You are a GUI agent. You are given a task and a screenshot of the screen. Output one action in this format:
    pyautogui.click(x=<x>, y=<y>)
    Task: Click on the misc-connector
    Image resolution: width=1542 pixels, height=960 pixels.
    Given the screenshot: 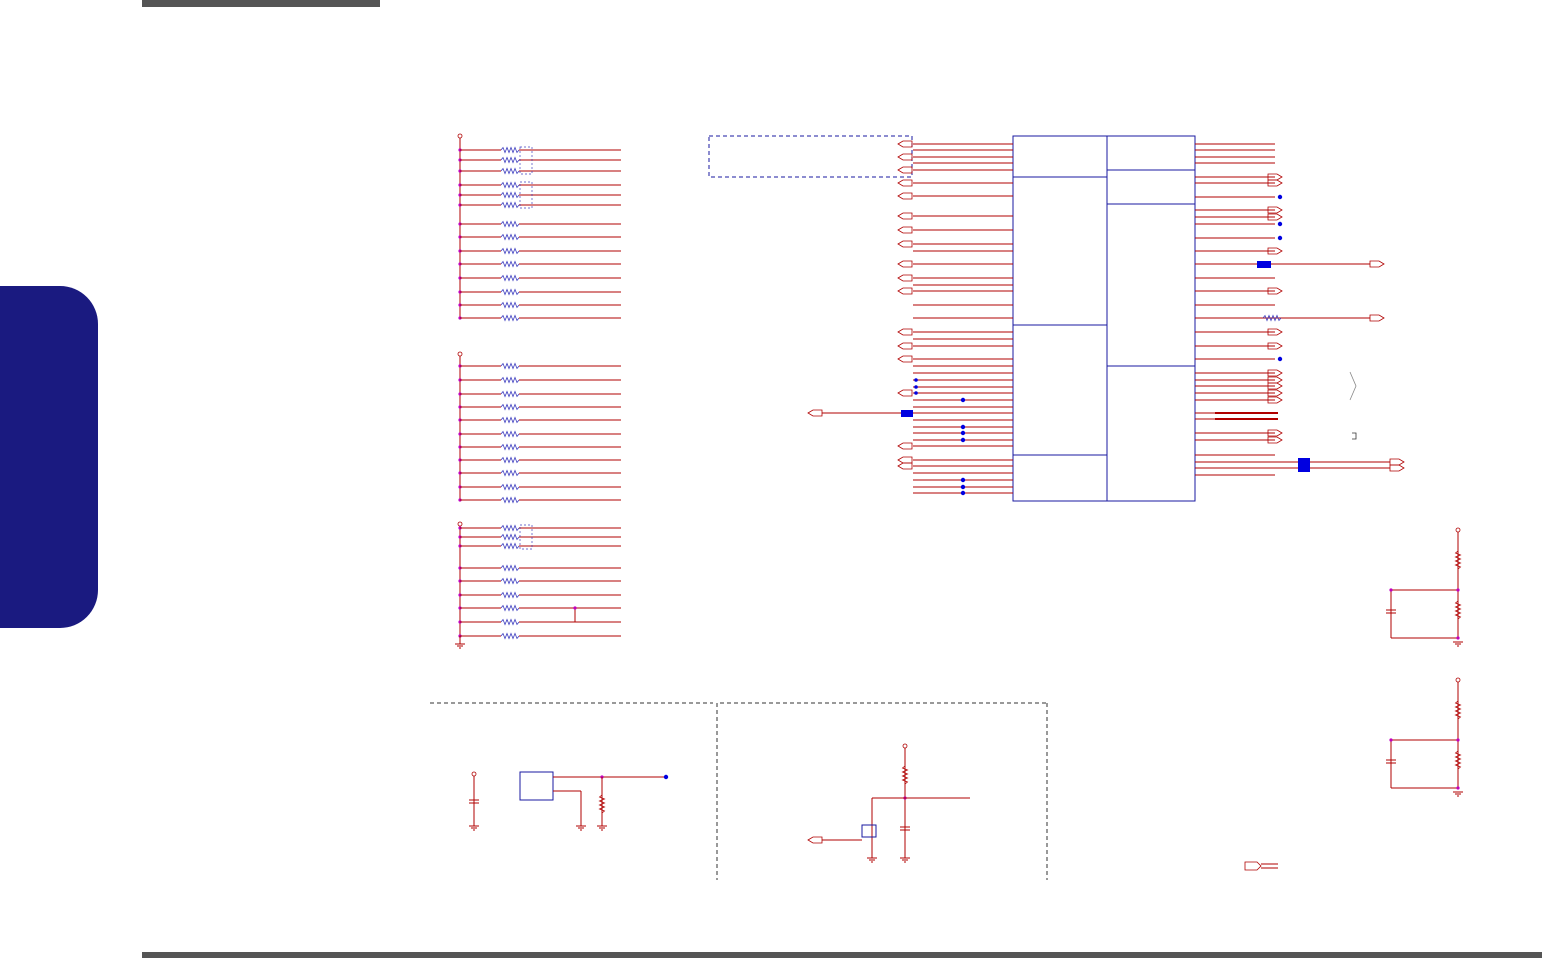 What is the action you would take?
    pyautogui.click(x=1261, y=866)
    